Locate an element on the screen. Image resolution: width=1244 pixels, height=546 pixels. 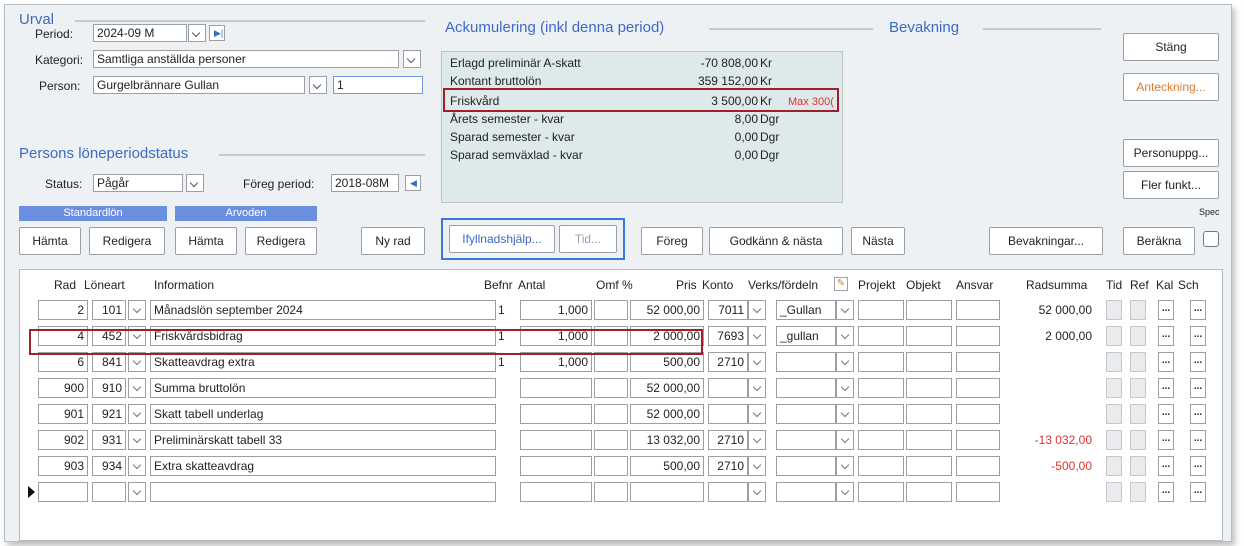
stang-button: Stäng is located at coordinates (1171, 47).